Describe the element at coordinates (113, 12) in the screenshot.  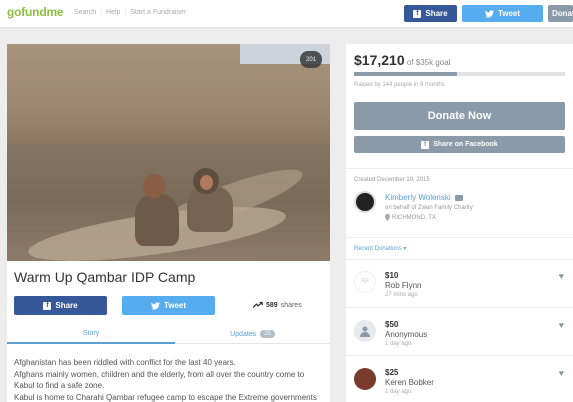
I see `nav-help: Help` at that location.